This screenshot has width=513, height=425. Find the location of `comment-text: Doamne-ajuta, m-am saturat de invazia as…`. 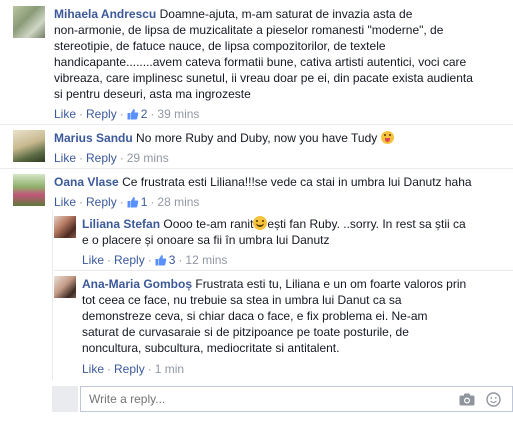

comment-text: Doamne-ajuta, m-am saturat de invazia as… is located at coordinates (286, 14).